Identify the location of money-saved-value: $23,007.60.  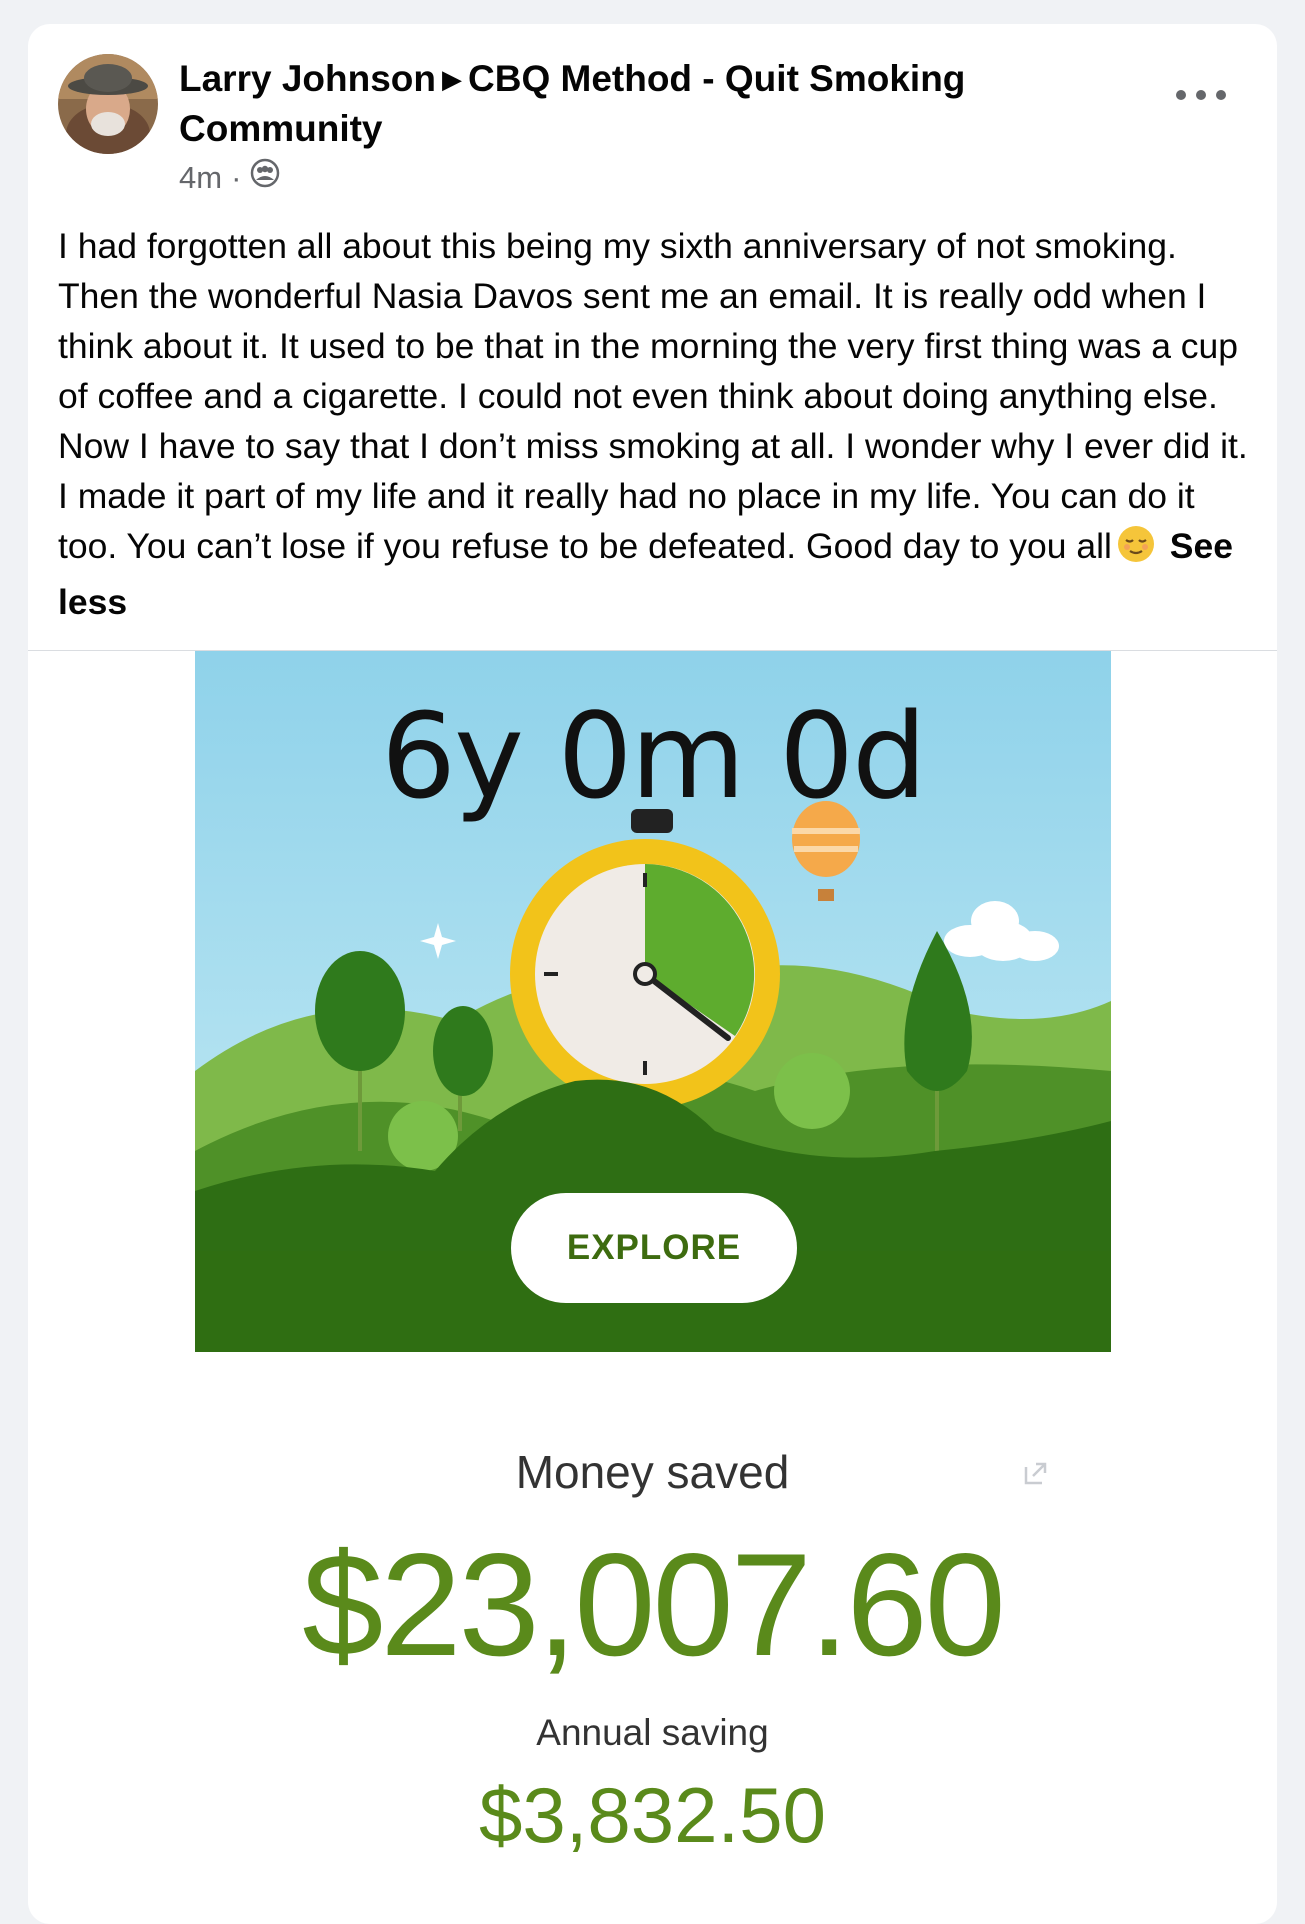
(654, 1604).